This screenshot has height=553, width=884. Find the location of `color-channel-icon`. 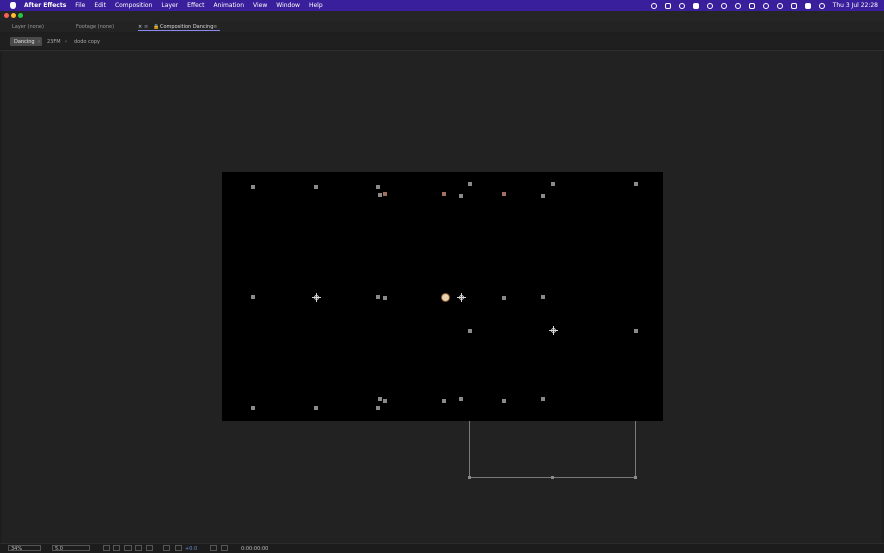

color-channel-icon is located at coordinates (166, 548).